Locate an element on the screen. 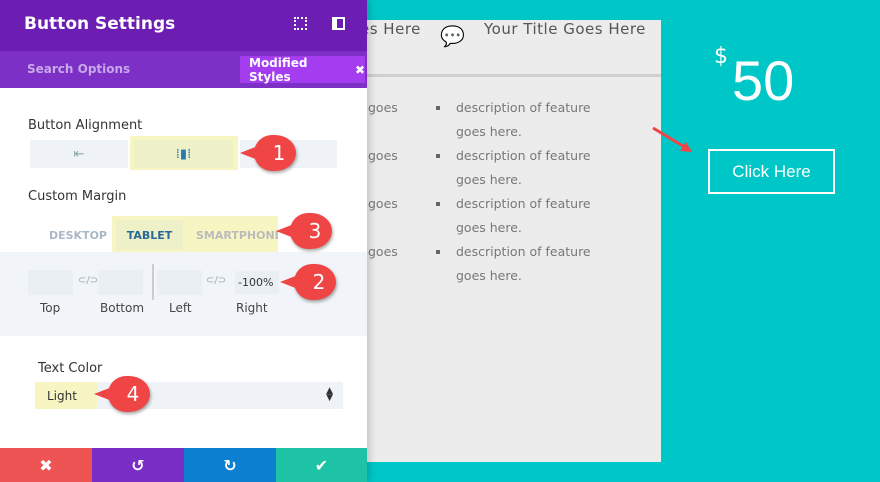 This screenshot has height=482, width=880. margin-bottom-label: Bottom is located at coordinates (122, 308).